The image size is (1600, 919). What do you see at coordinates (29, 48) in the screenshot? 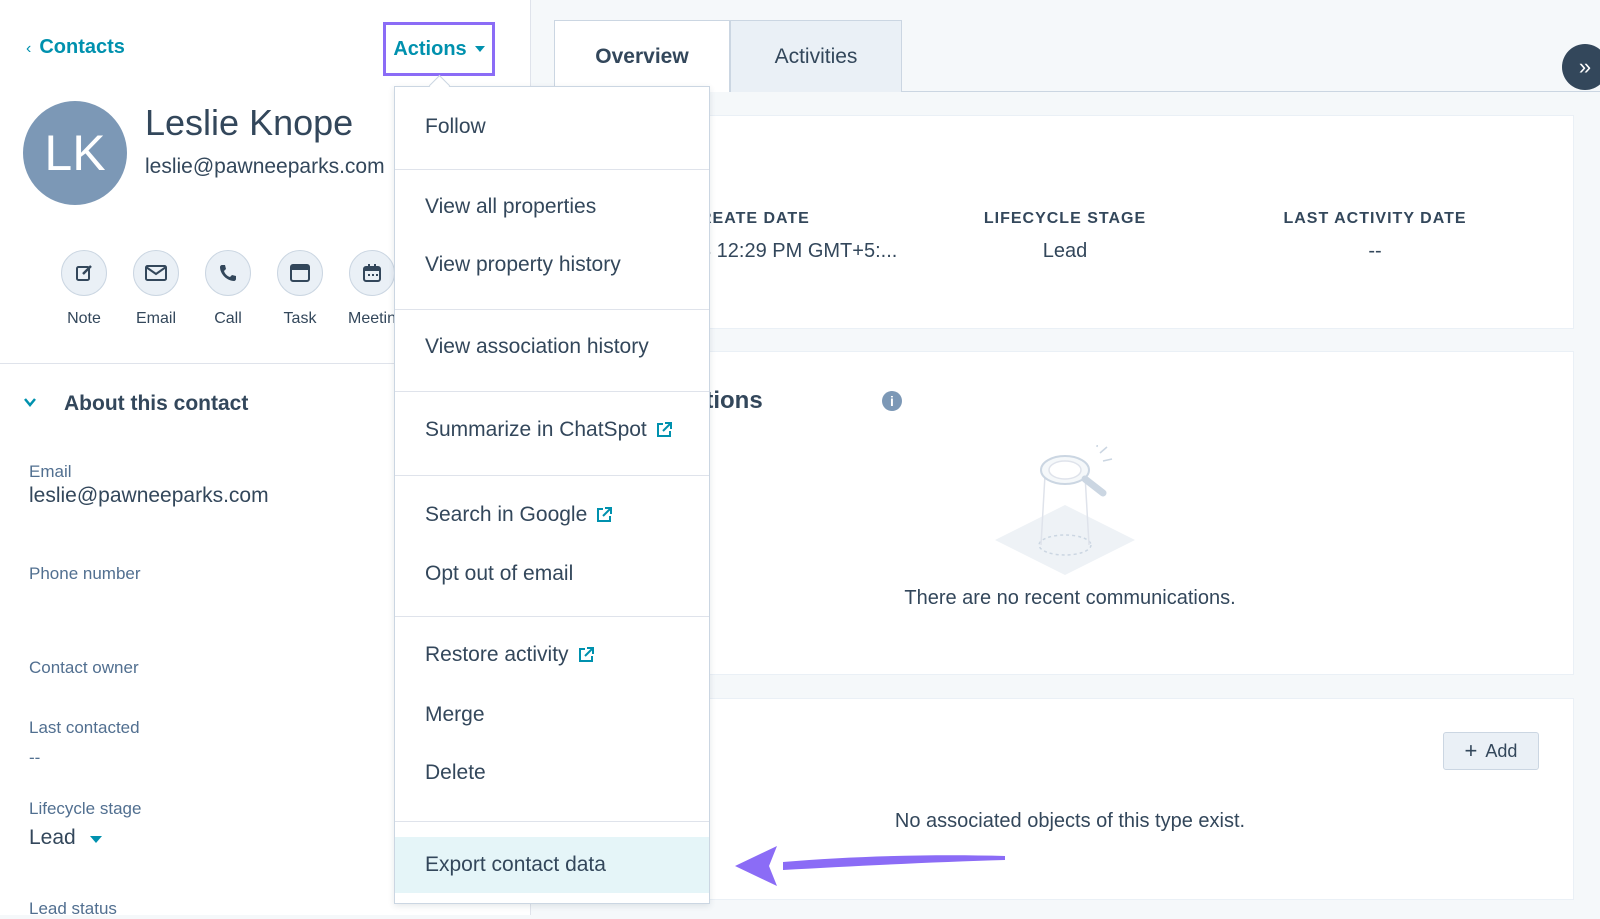
I see `chevron-left-icon: ‹` at bounding box center [29, 48].